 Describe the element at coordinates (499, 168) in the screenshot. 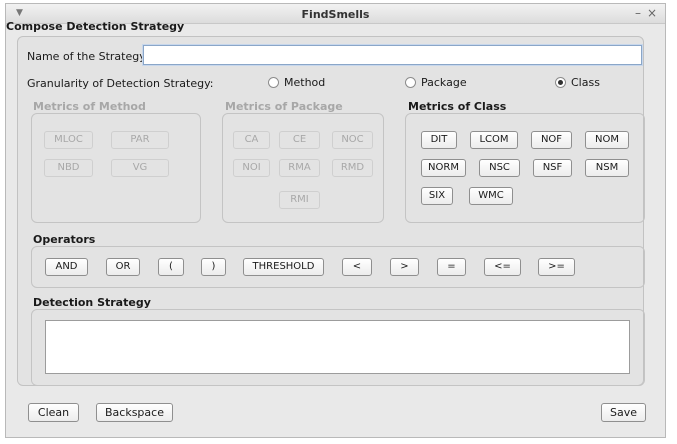

I see `metric-nsc-button: NSC` at that location.